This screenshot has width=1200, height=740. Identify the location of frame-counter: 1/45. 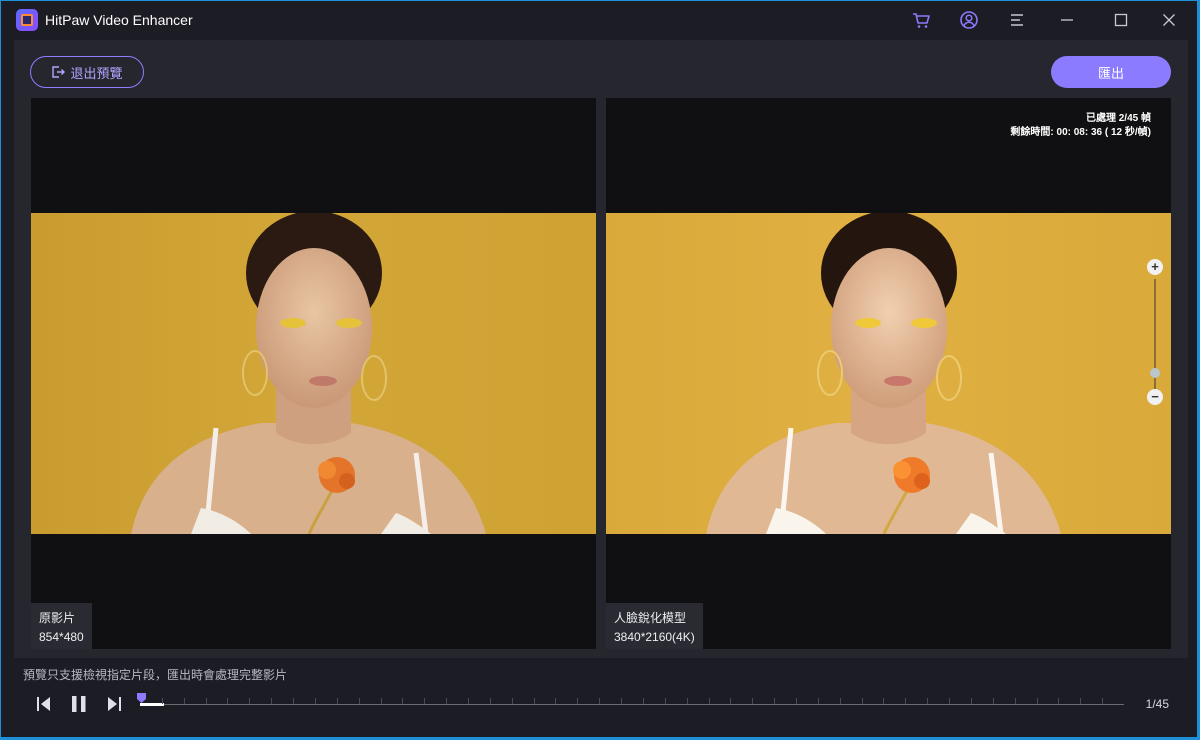
(1157, 704).